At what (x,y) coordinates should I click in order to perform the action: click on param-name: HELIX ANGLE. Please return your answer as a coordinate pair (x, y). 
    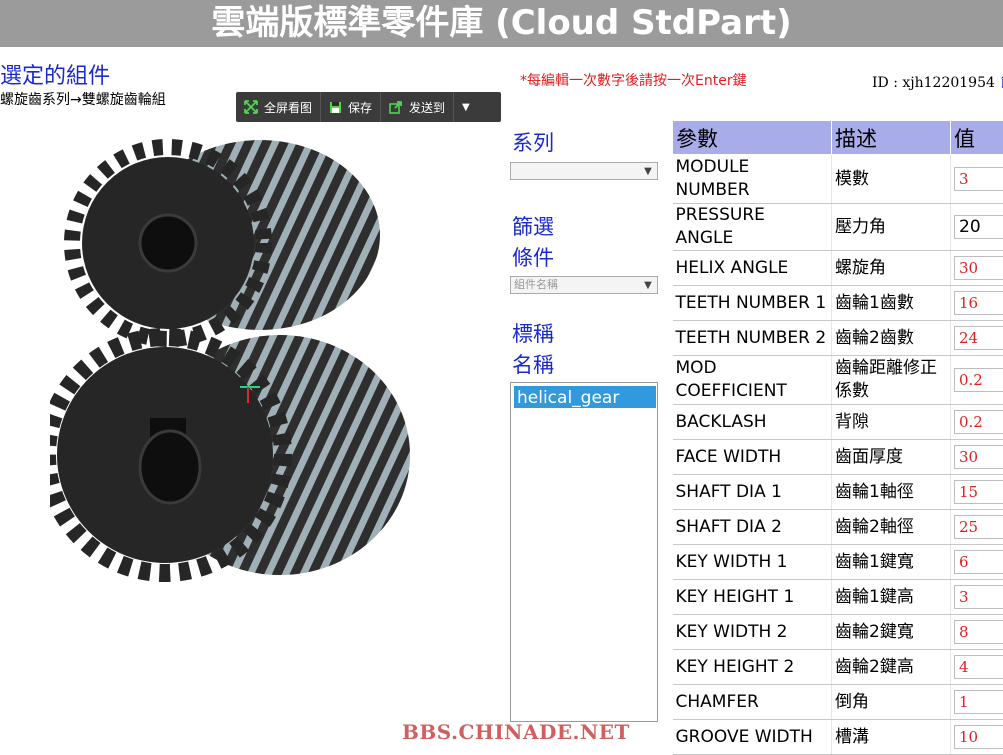
    Looking at the image, I should click on (752, 268).